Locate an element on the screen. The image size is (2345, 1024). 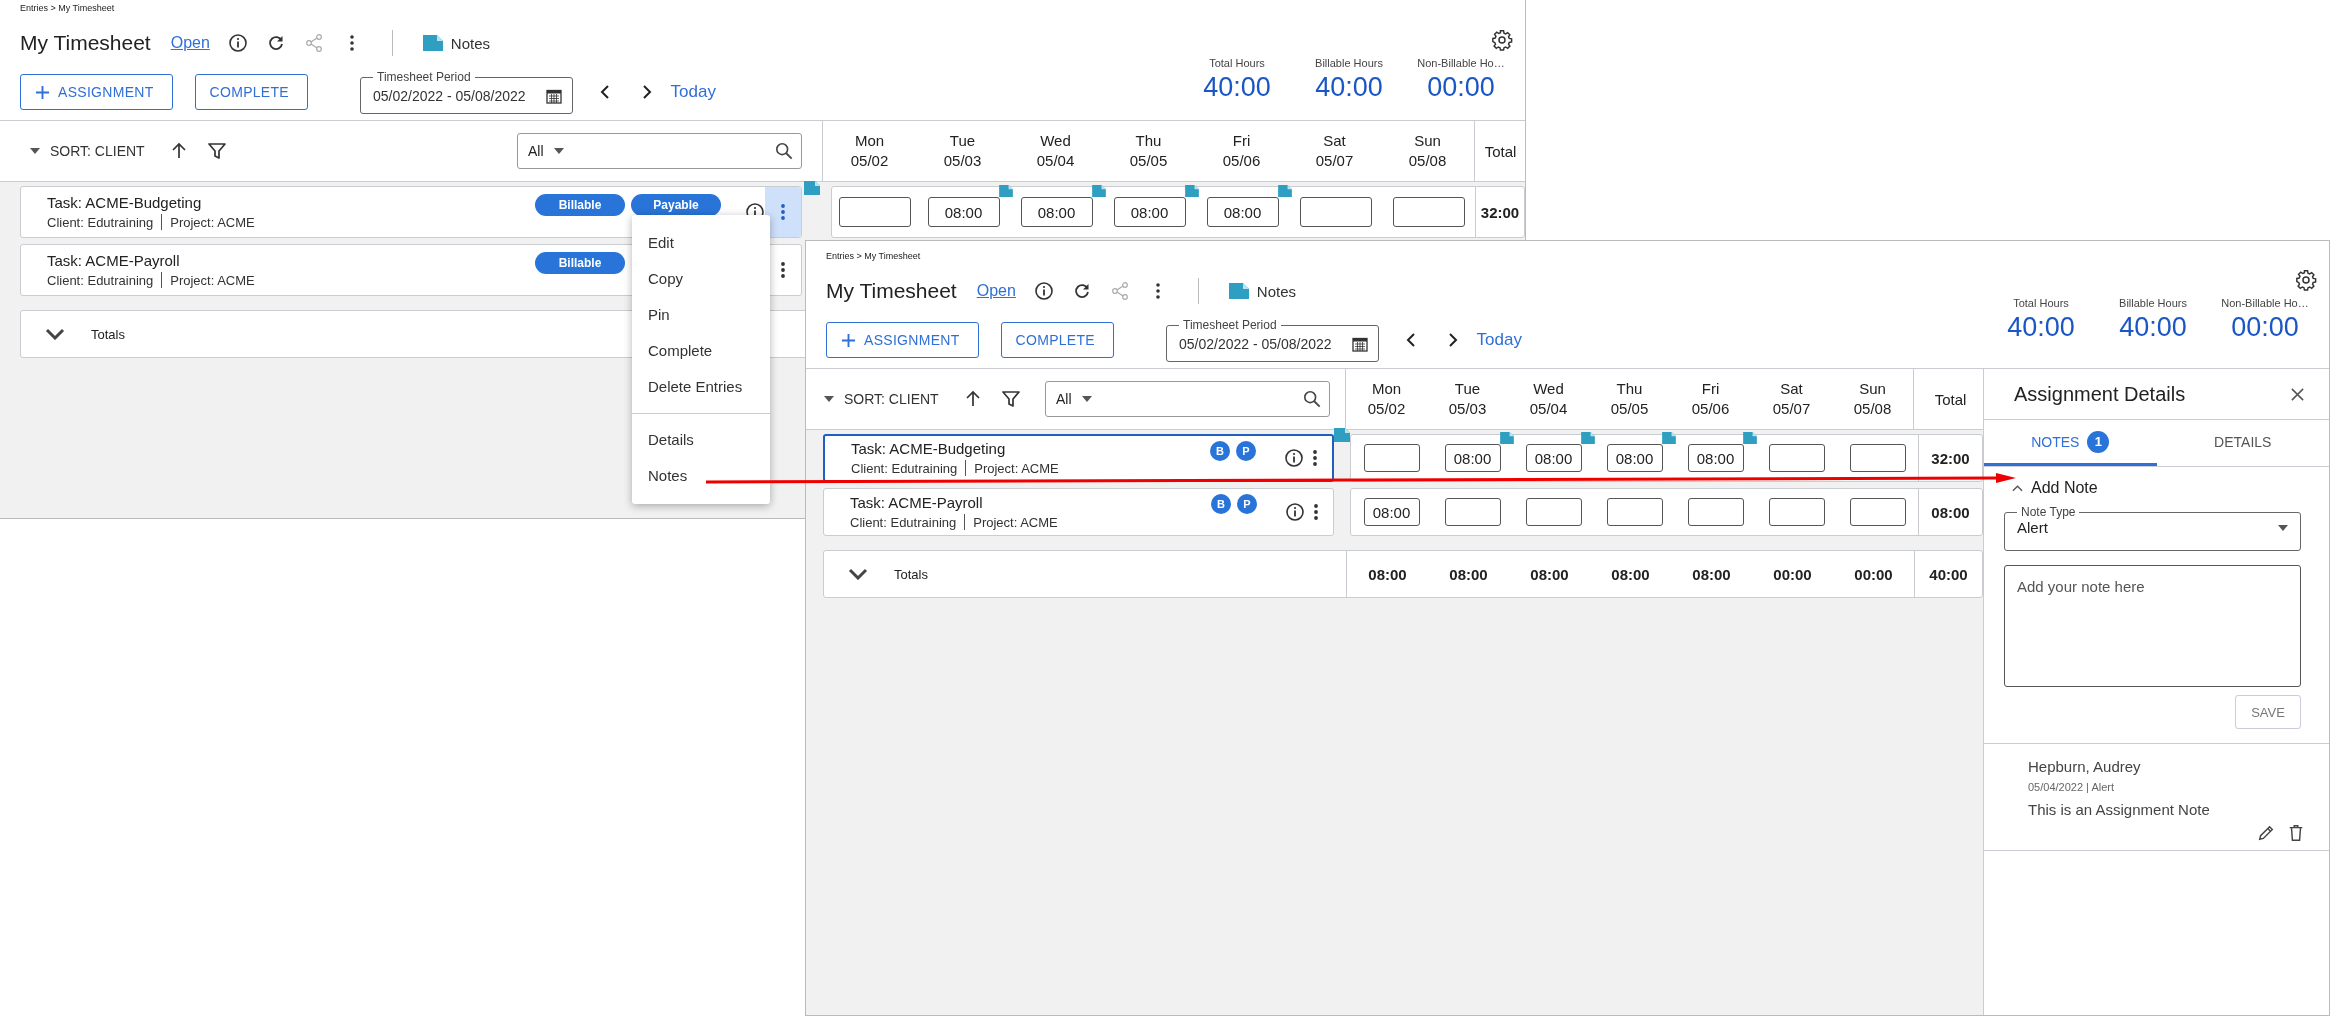
day-total: 00:00 is located at coordinates (1792, 574).